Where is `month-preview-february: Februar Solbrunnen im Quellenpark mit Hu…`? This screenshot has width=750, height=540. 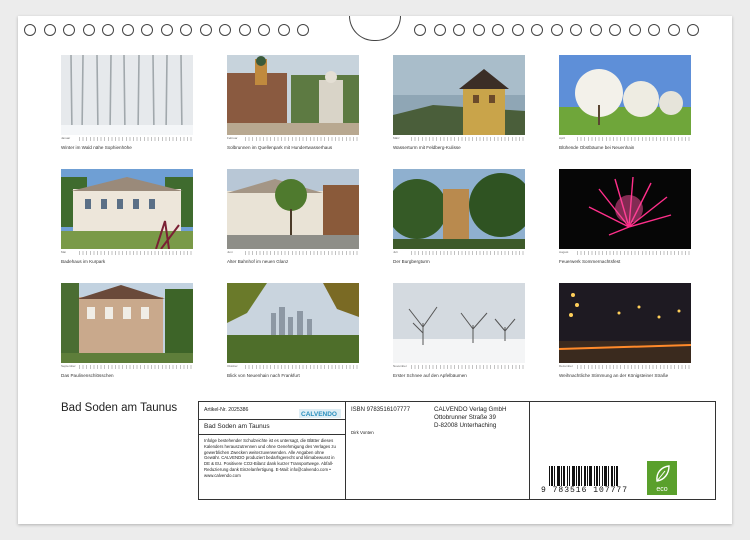 month-preview-february: Februar Solbrunnen im Quellenpark mit Hu… is located at coordinates (293, 102).